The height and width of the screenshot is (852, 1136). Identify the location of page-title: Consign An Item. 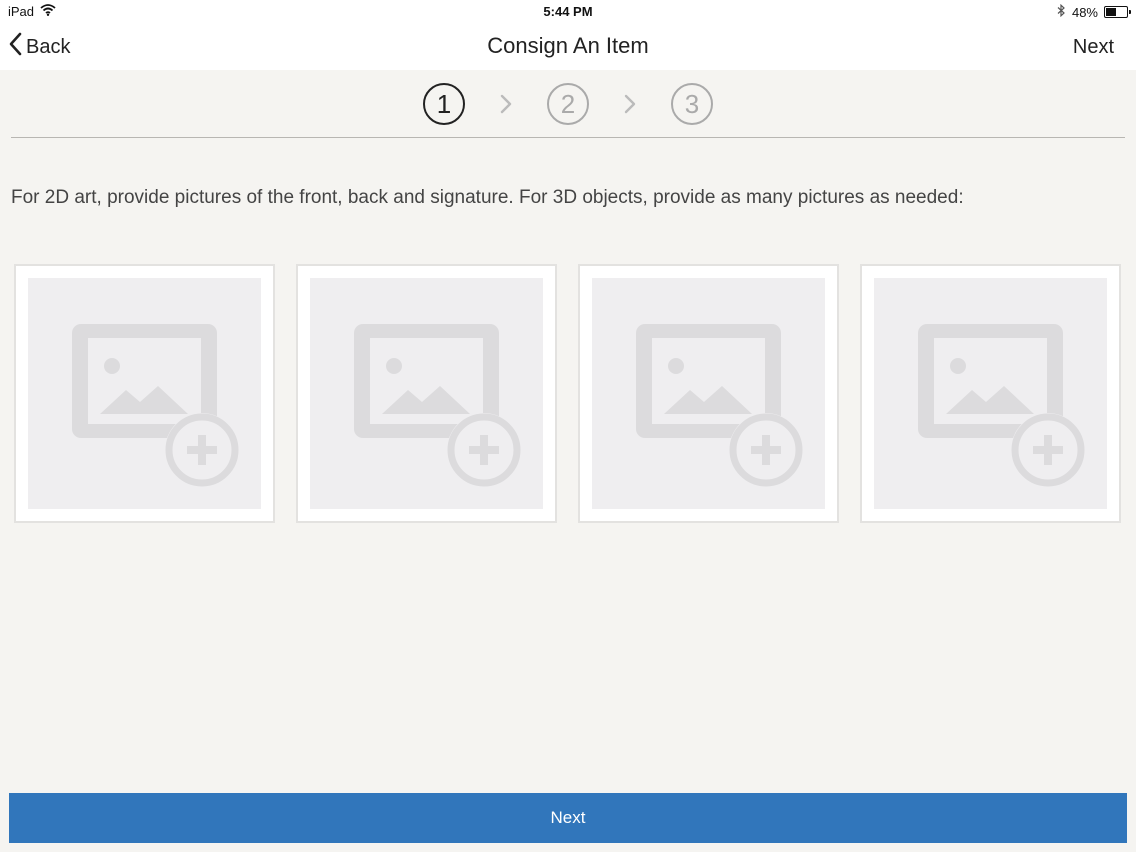
(568, 45).